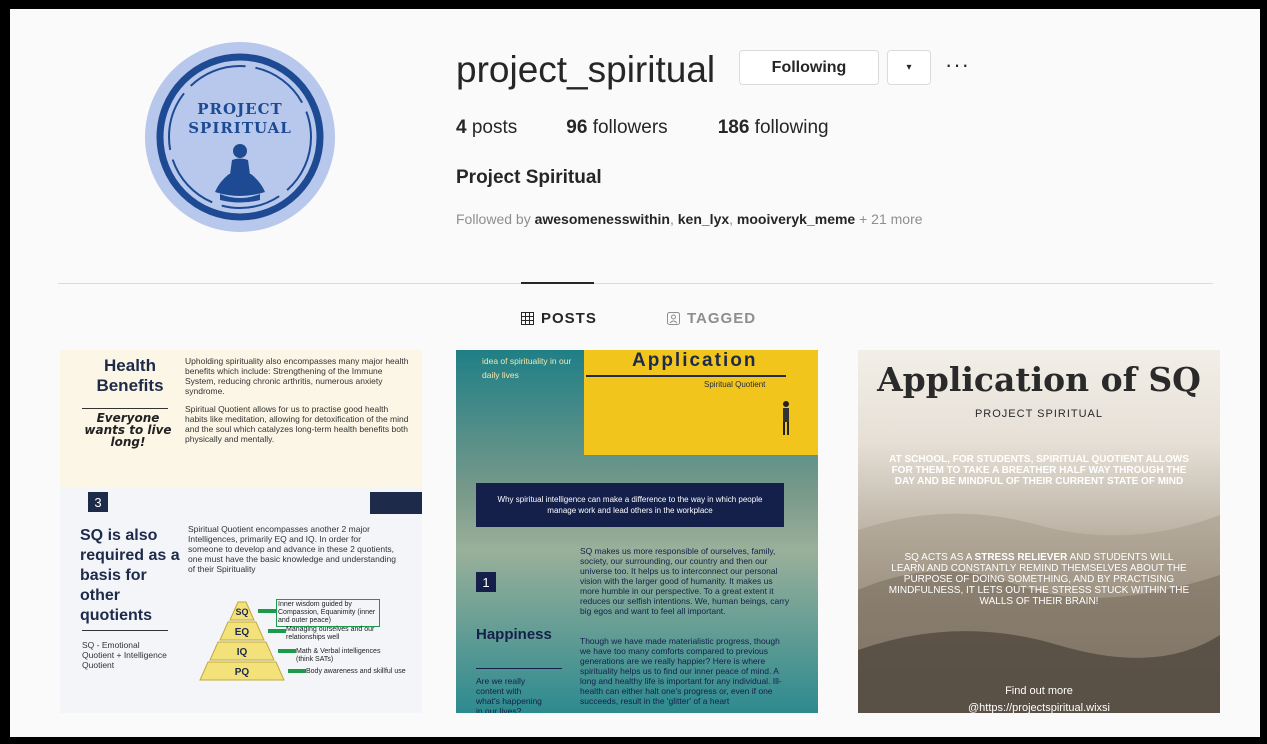 This screenshot has width=1267, height=744. I want to click on following-button: Following, so click(809, 67).